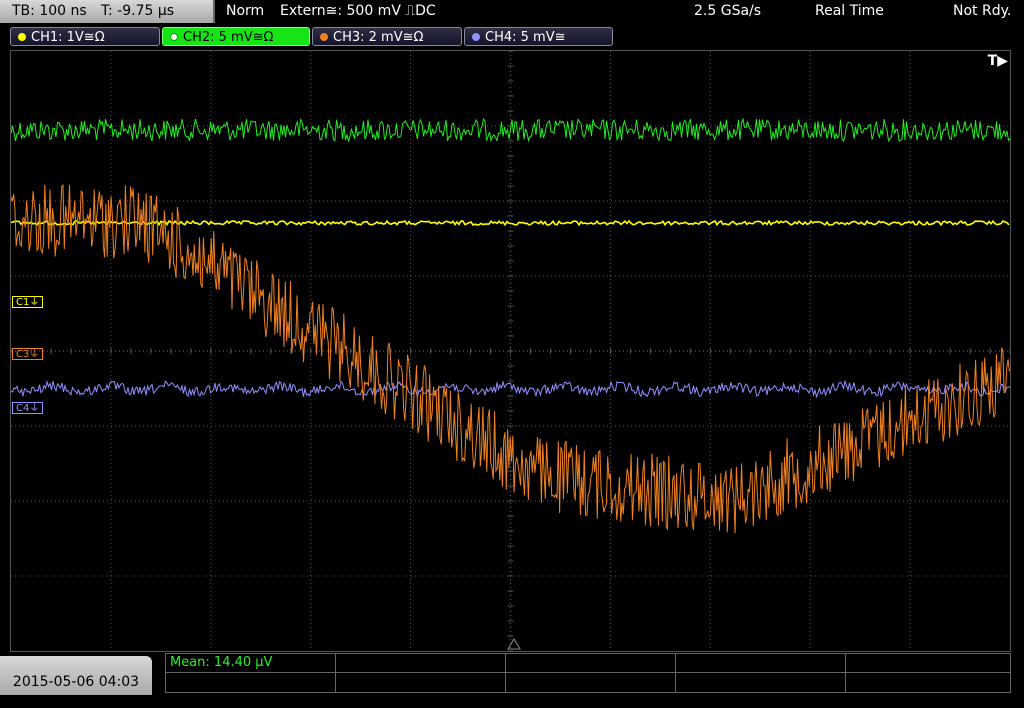  Describe the element at coordinates (849, 11) in the screenshot. I see `acquisition-mode: Real Time` at that location.